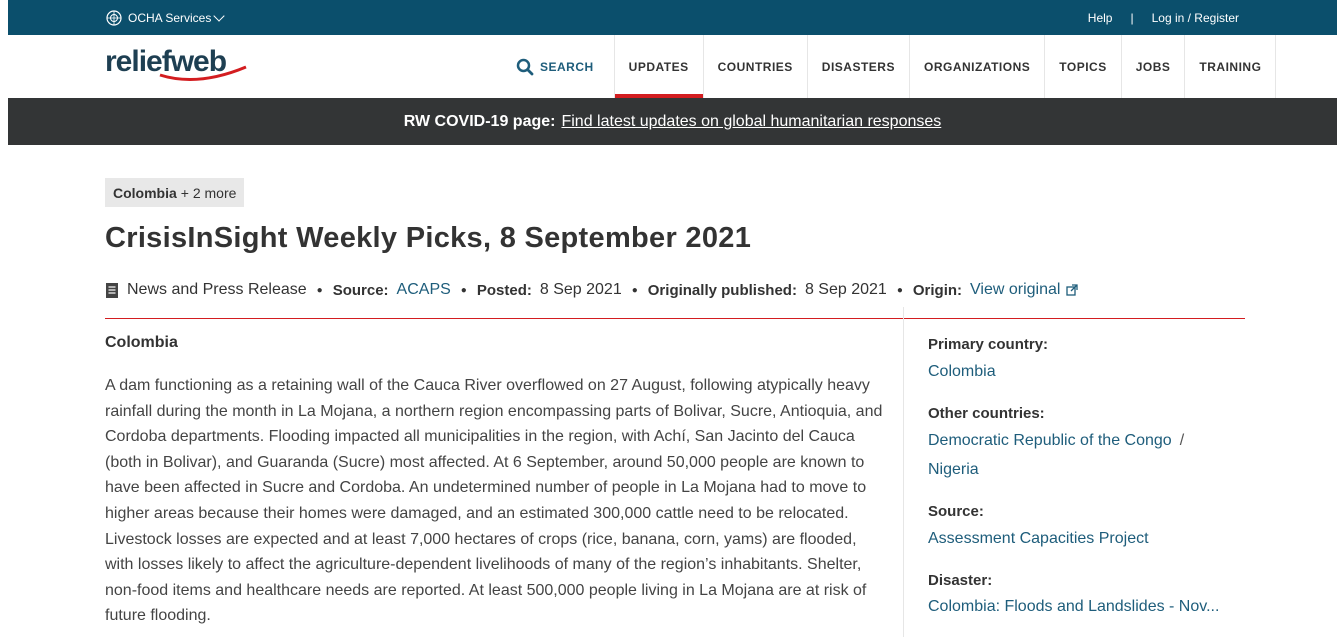  I want to click on login-register-link: Log in / Register, so click(1195, 18).